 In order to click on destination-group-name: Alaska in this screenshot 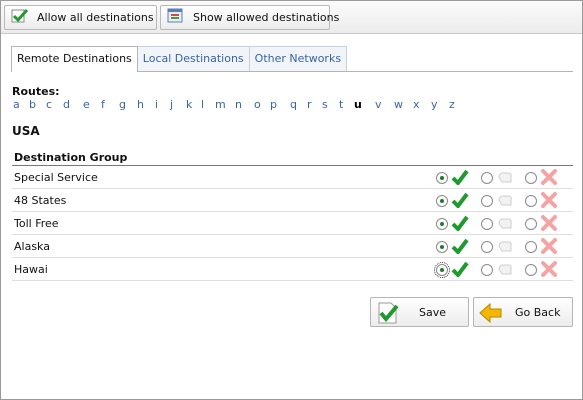, I will do `click(32, 246)`.